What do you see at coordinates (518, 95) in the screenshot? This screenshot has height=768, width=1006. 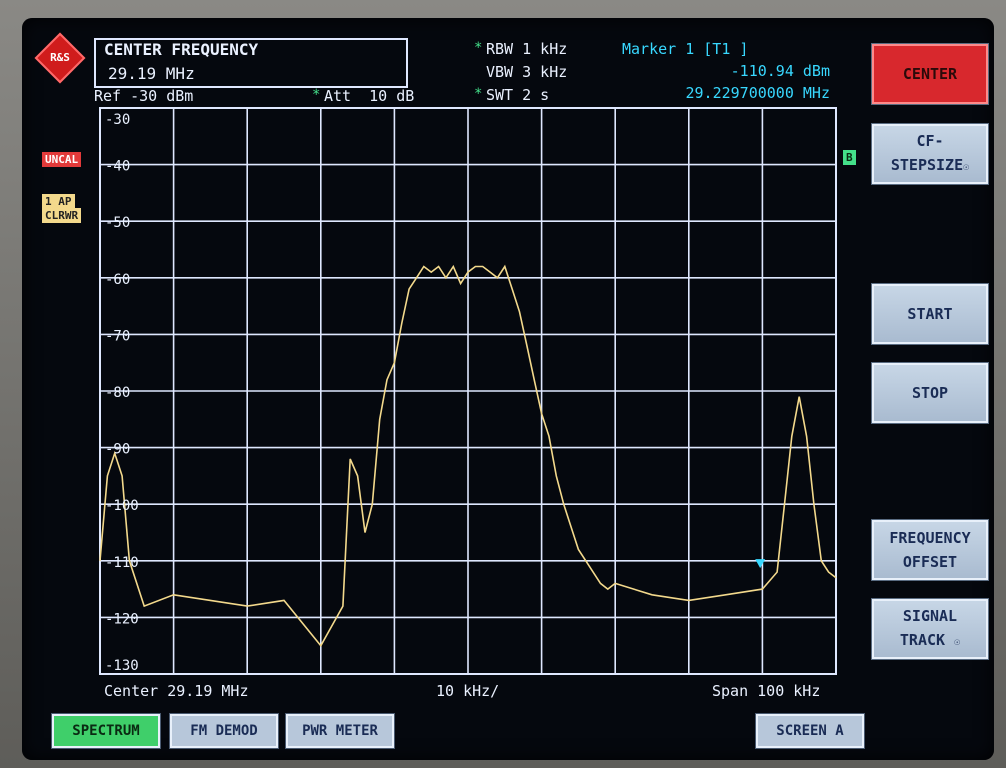 I see `sweep-time: SWT 2 s` at bounding box center [518, 95].